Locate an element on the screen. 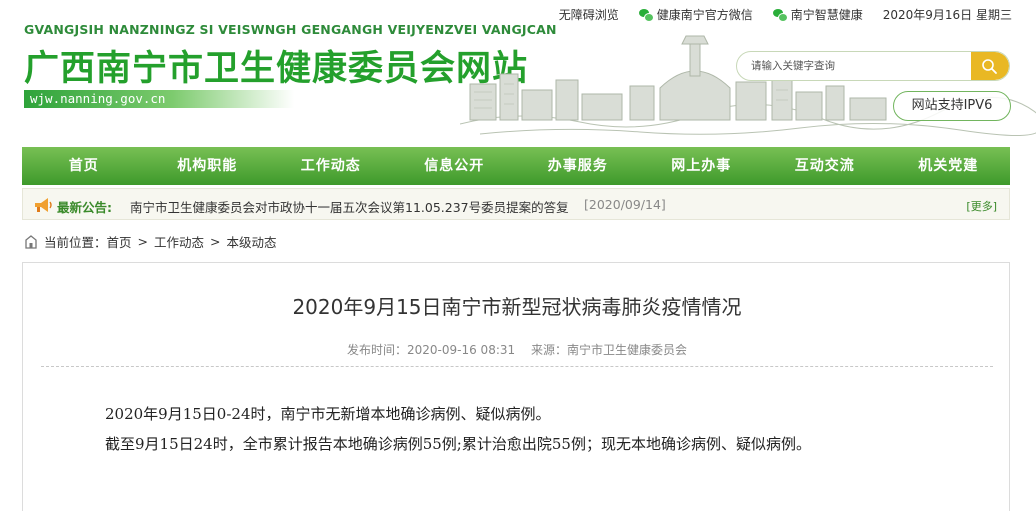  nav-online-services: 网上办事 is located at coordinates (702, 166).